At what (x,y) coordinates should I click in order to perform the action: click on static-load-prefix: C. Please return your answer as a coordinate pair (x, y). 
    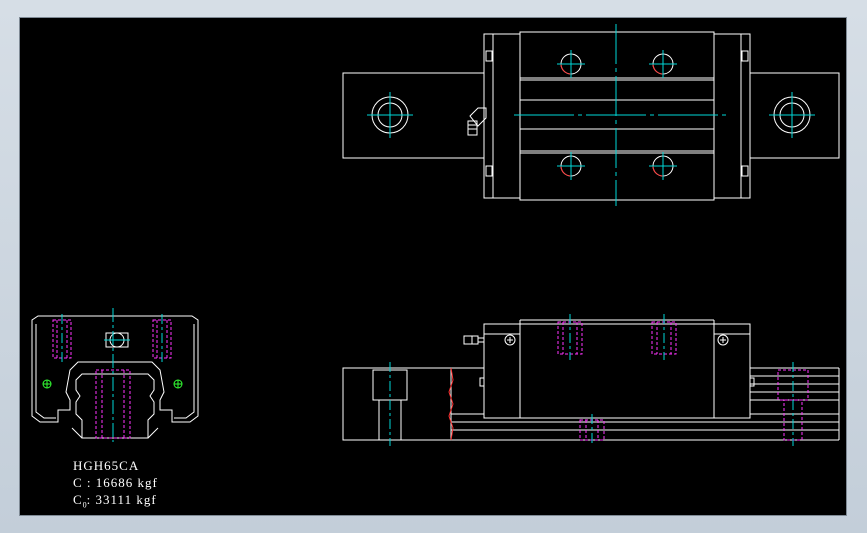
    Looking at the image, I should click on (78, 499).